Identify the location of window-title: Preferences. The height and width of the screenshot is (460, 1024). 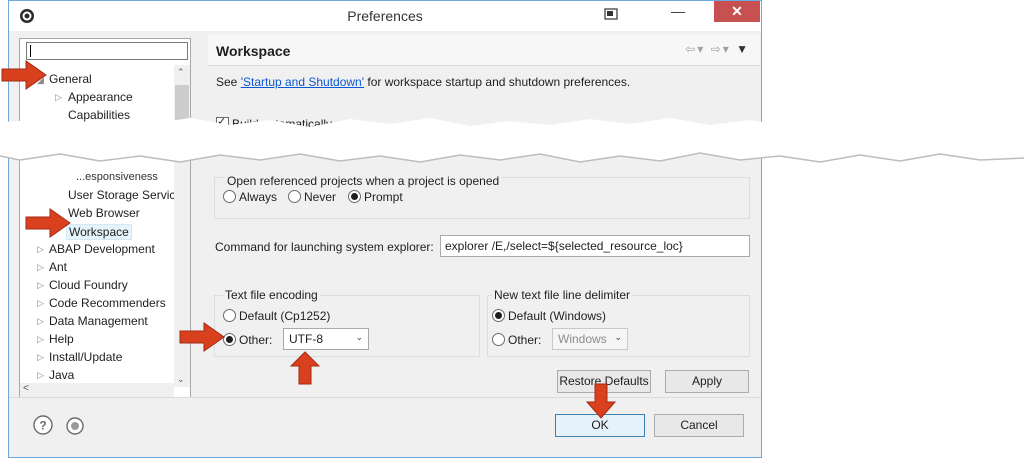
(385, 16).